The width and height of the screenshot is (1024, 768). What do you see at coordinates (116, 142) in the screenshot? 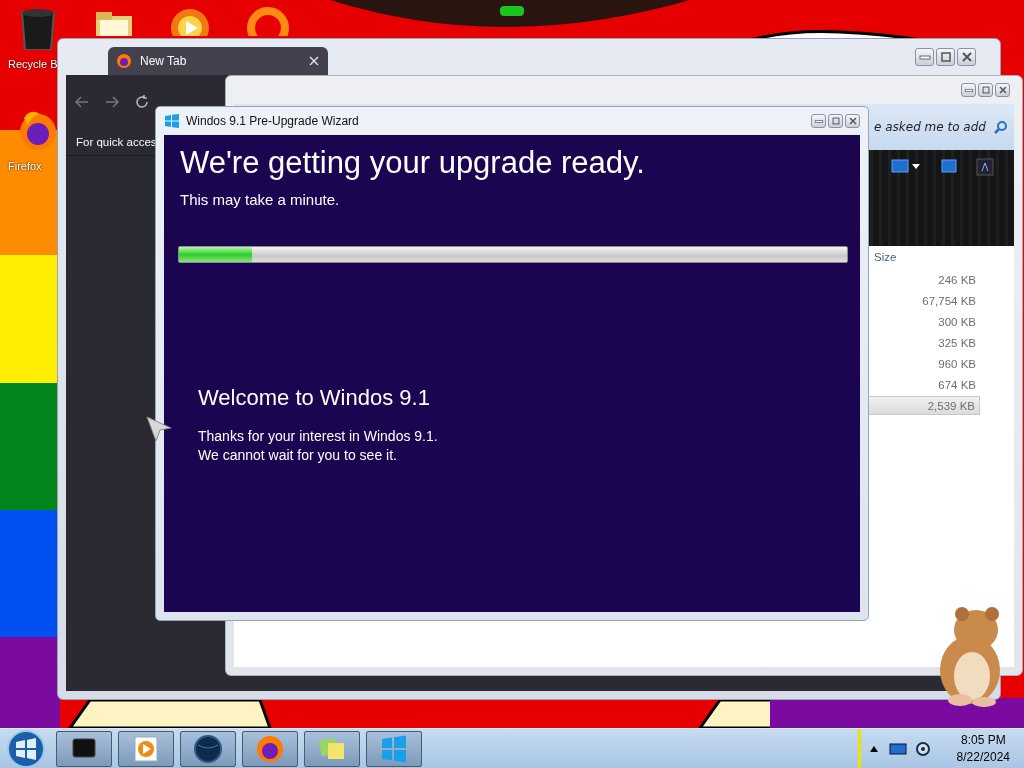
I see `bookmarks-hint: For quick acces` at bounding box center [116, 142].